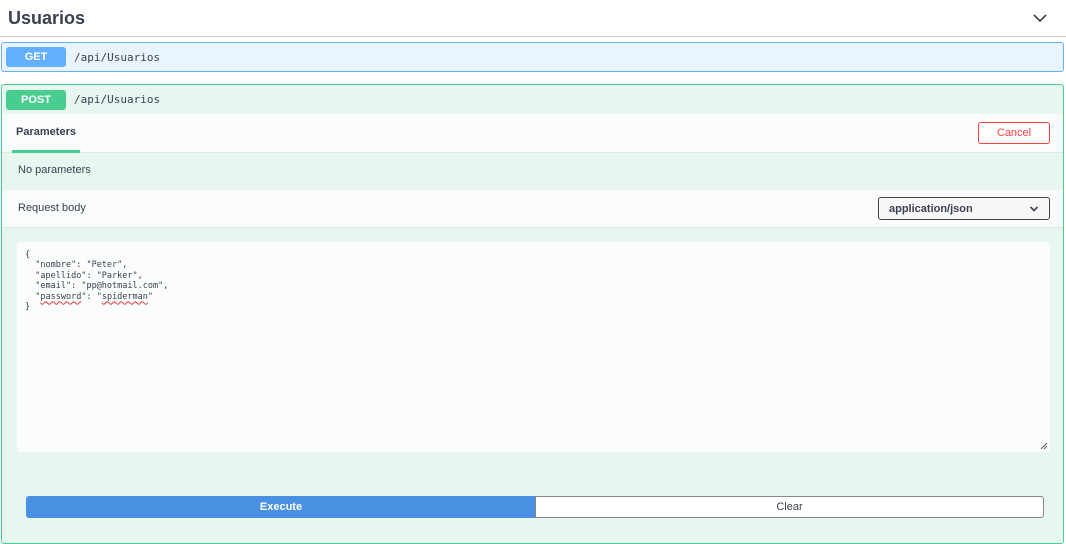  What do you see at coordinates (61, 296) in the screenshot?
I see `body-key-misspelled: password` at bounding box center [61, 296].